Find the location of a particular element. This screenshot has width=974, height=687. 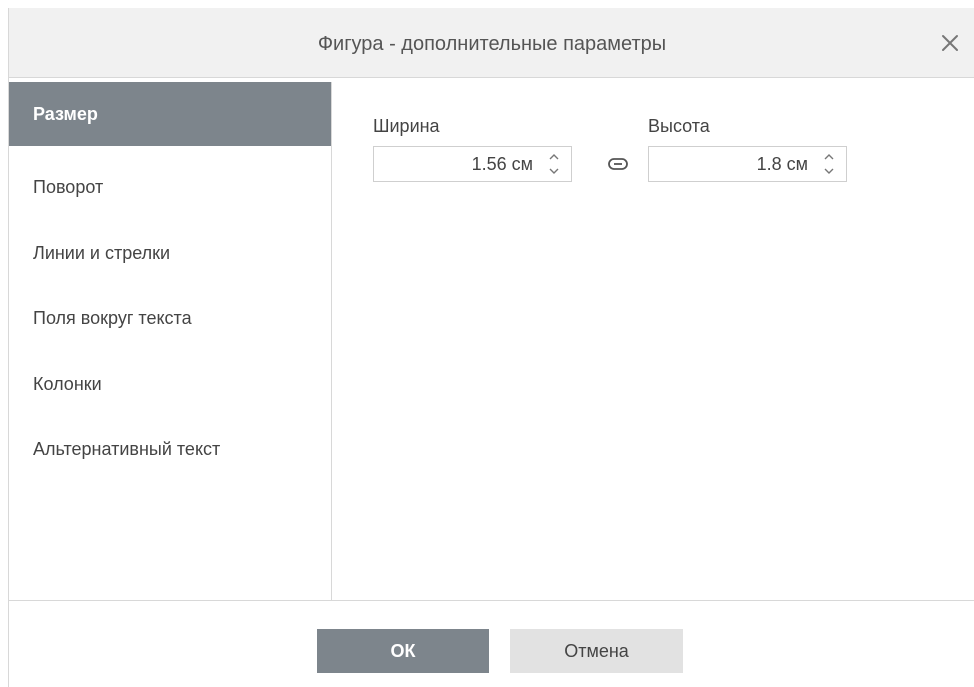

dialog-titlebar: Фигура - дополнительные параметры is located at coordinates (491, 43).